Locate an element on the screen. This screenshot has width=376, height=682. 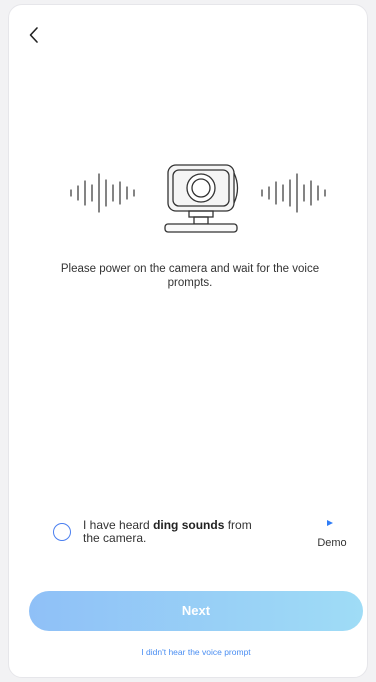
back-button is located at coordinates (35, 35).